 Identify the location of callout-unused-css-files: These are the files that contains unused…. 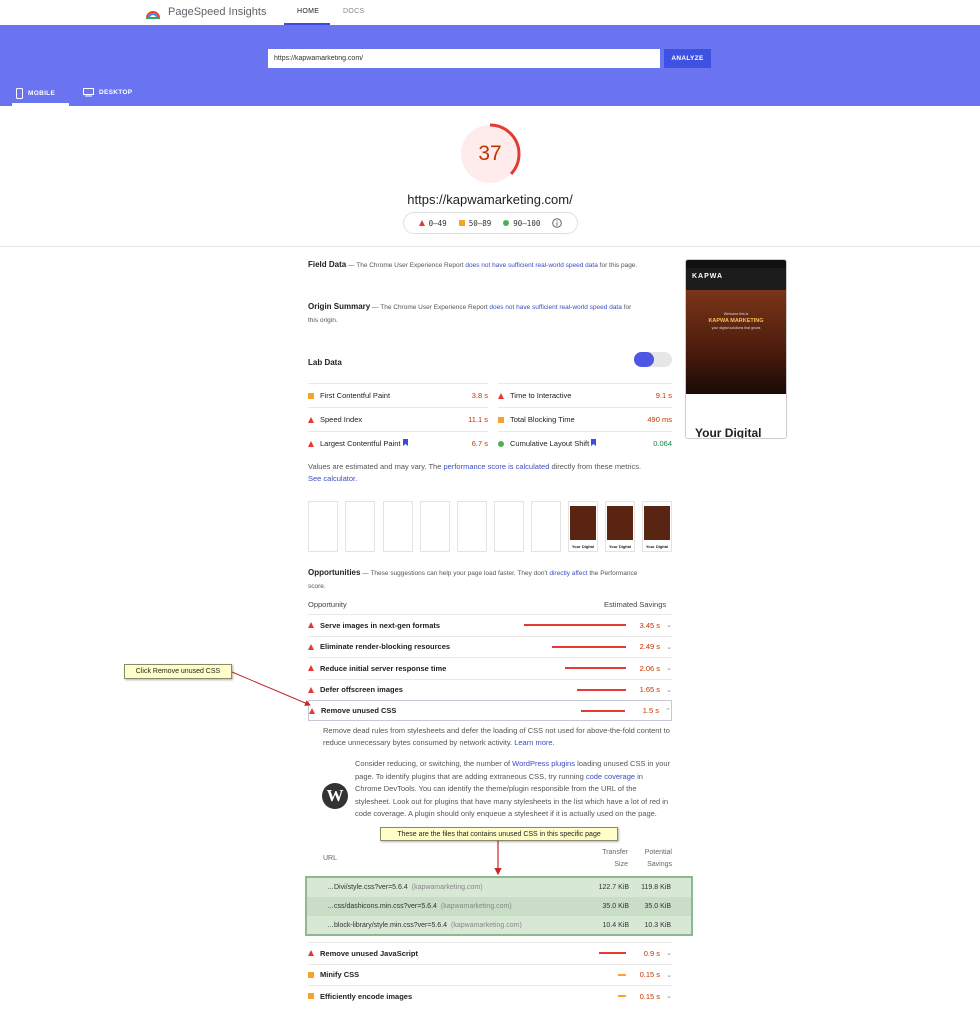
(499, 834).